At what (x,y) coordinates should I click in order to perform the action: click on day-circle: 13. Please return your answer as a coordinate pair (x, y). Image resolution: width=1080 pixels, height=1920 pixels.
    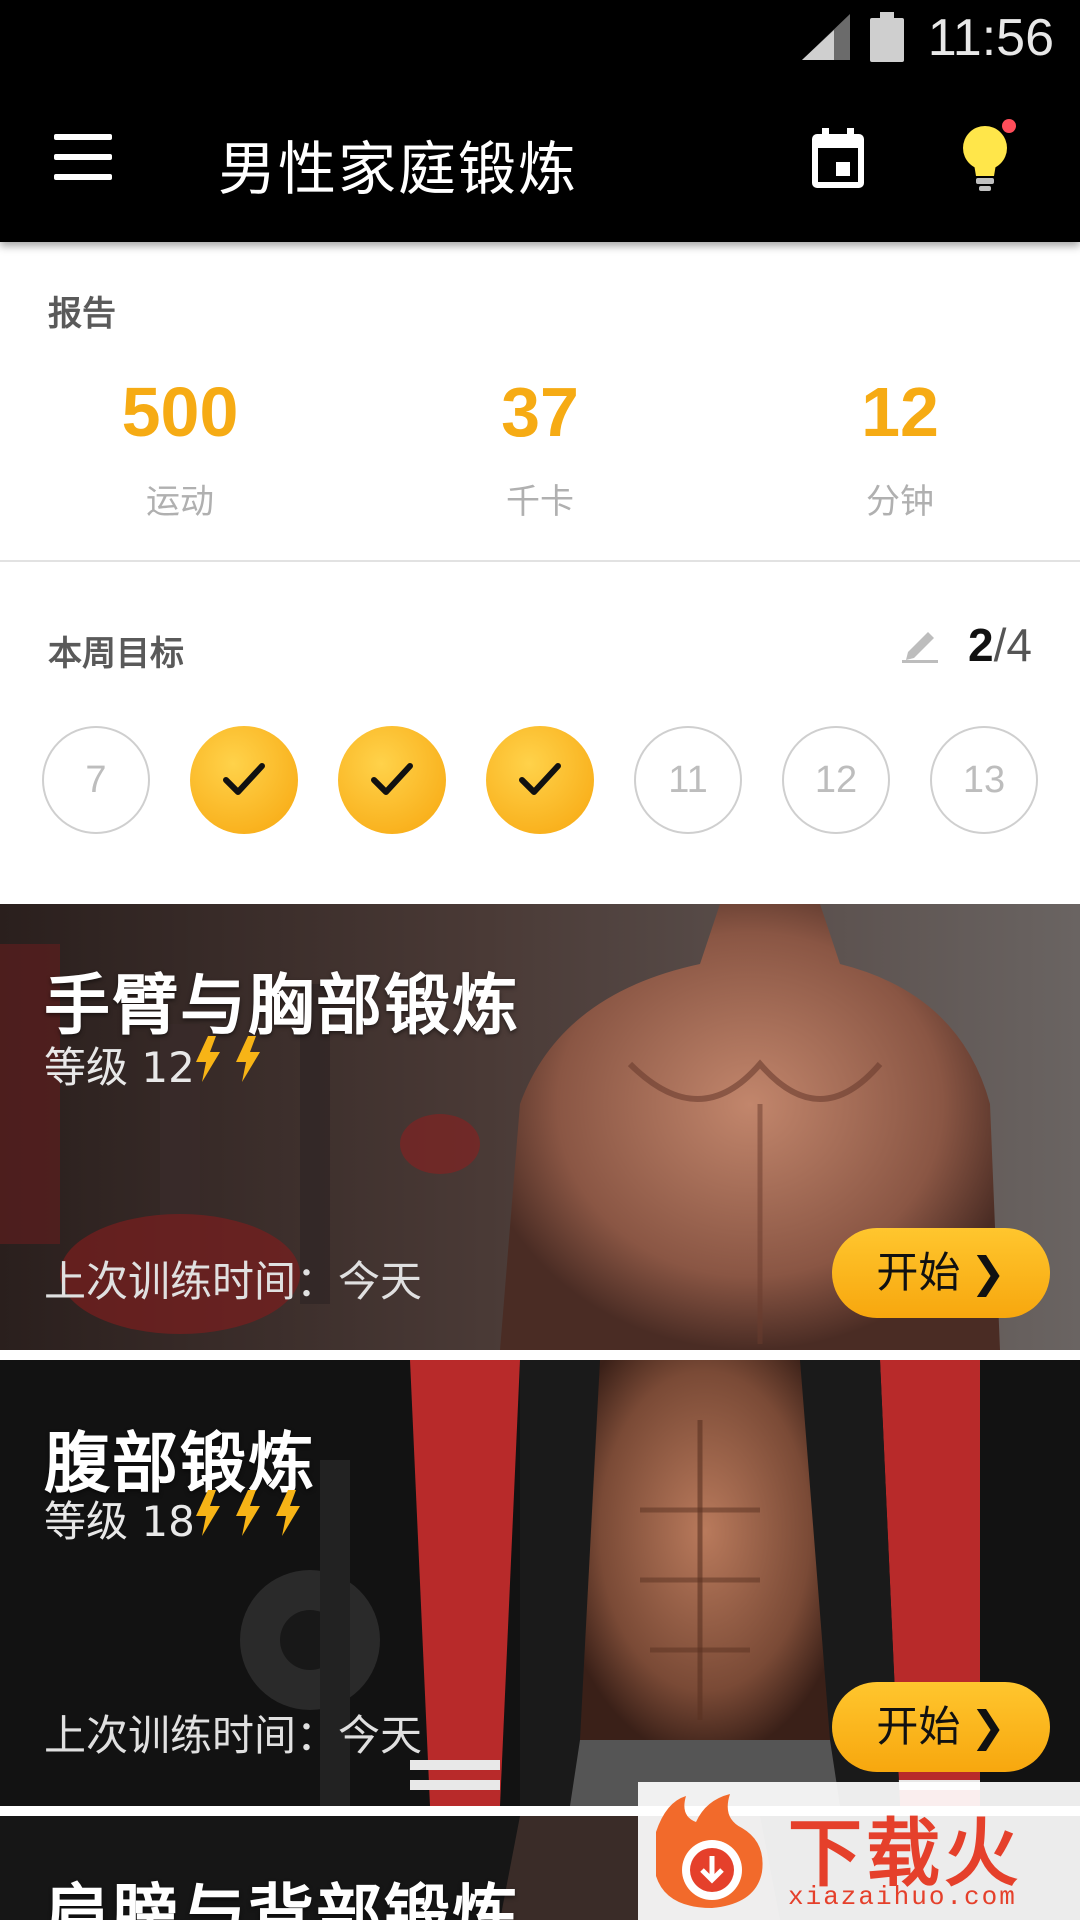
    Looking at the image, I should click on (984, 780).